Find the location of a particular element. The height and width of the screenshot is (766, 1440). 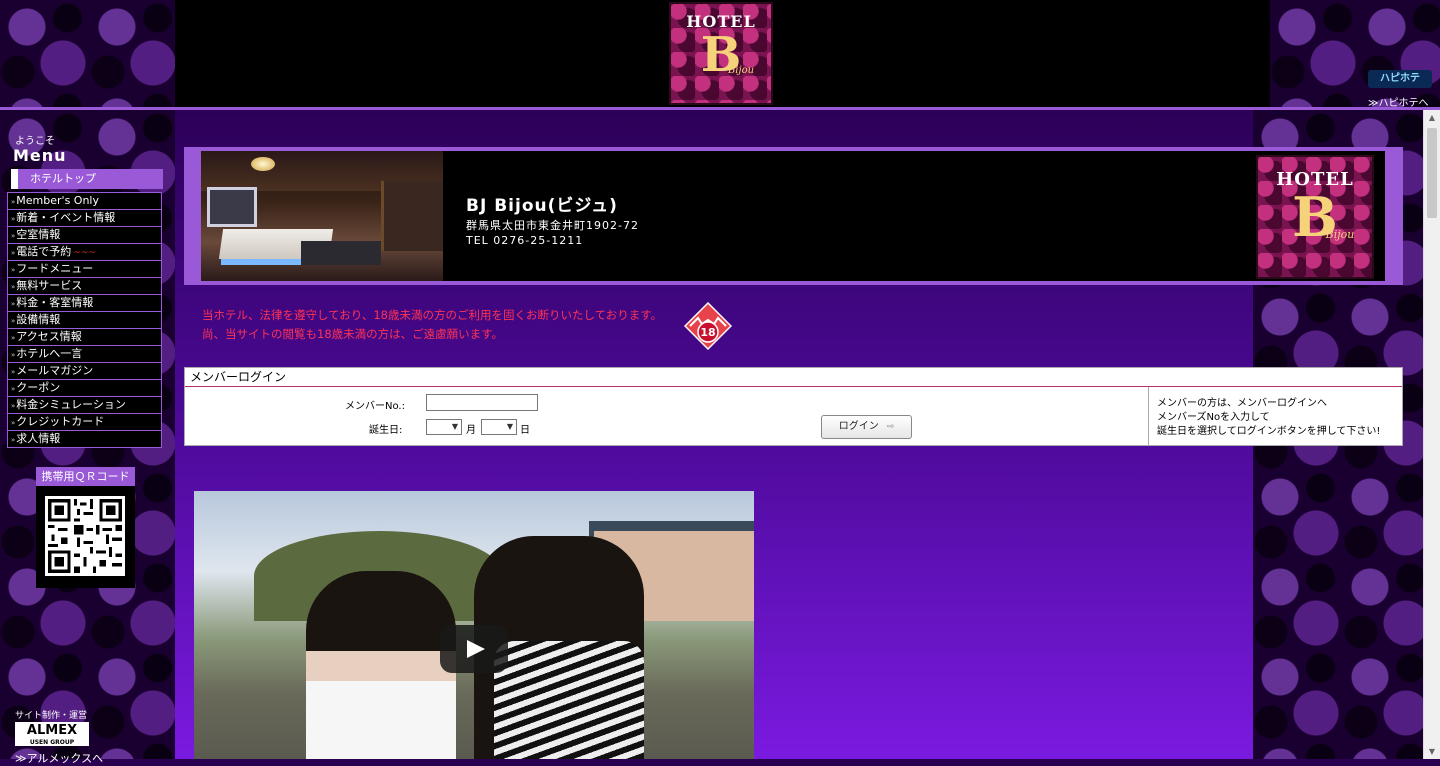

sidebar-item-label: アクセス情報 is located at coordinates (49, 336).